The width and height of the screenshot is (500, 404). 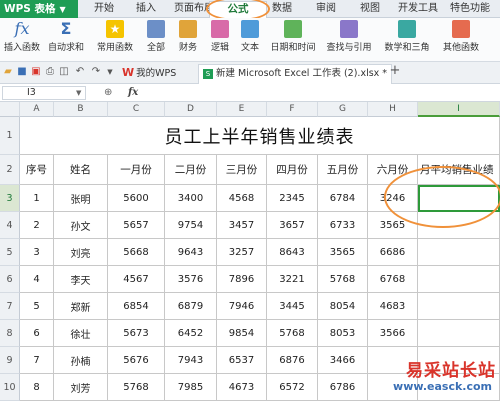 I want to click on name-box-dropdown-icon: ▼, so click(x=78, y=93).